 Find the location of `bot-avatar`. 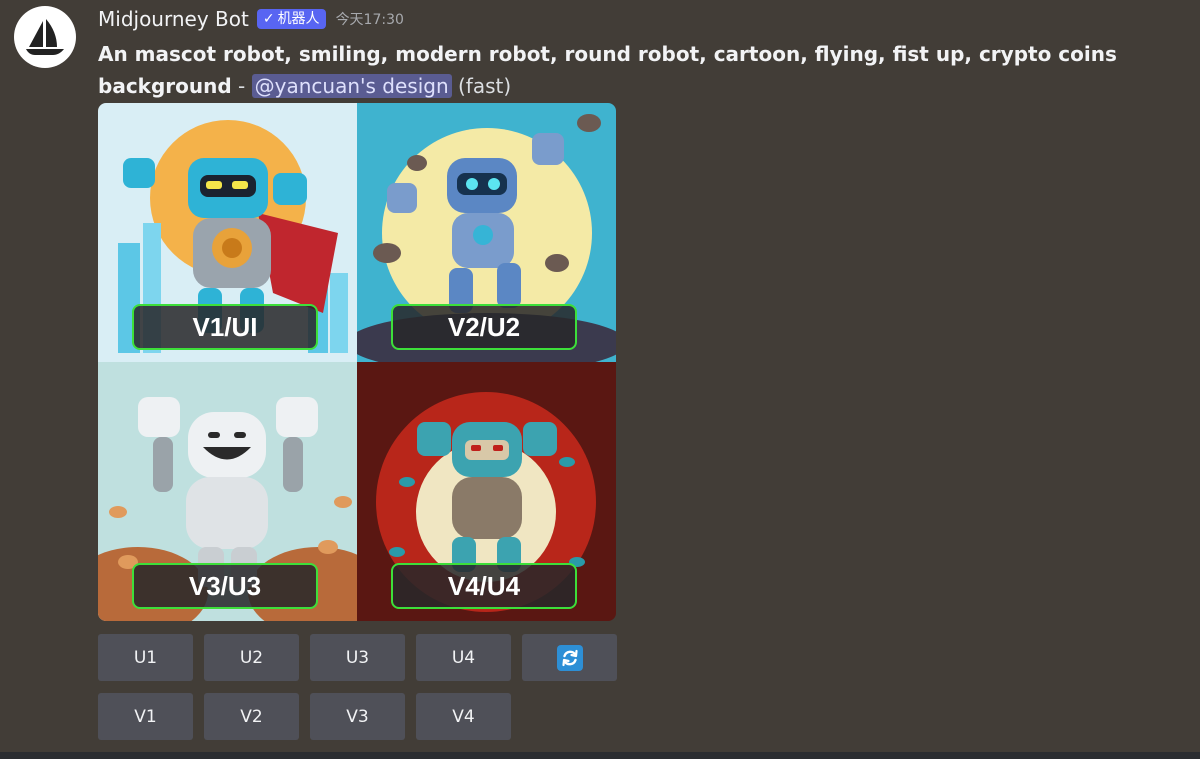

bot-avatar is located at coordinates (45, 37).